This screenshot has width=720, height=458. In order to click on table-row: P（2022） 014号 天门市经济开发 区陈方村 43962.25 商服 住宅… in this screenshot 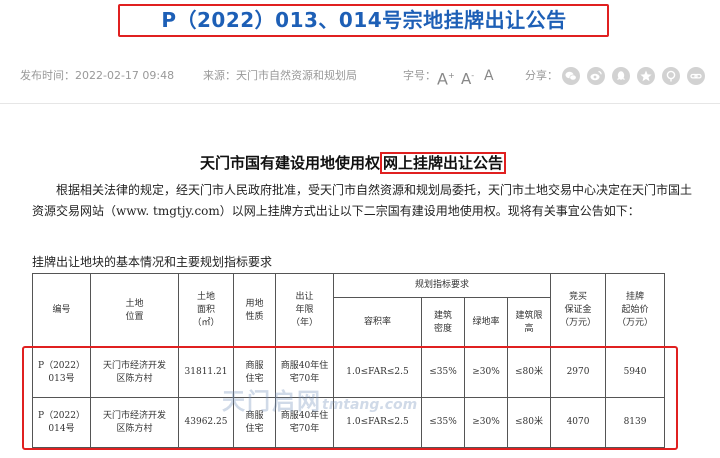, I will do `click(349, 422)`.